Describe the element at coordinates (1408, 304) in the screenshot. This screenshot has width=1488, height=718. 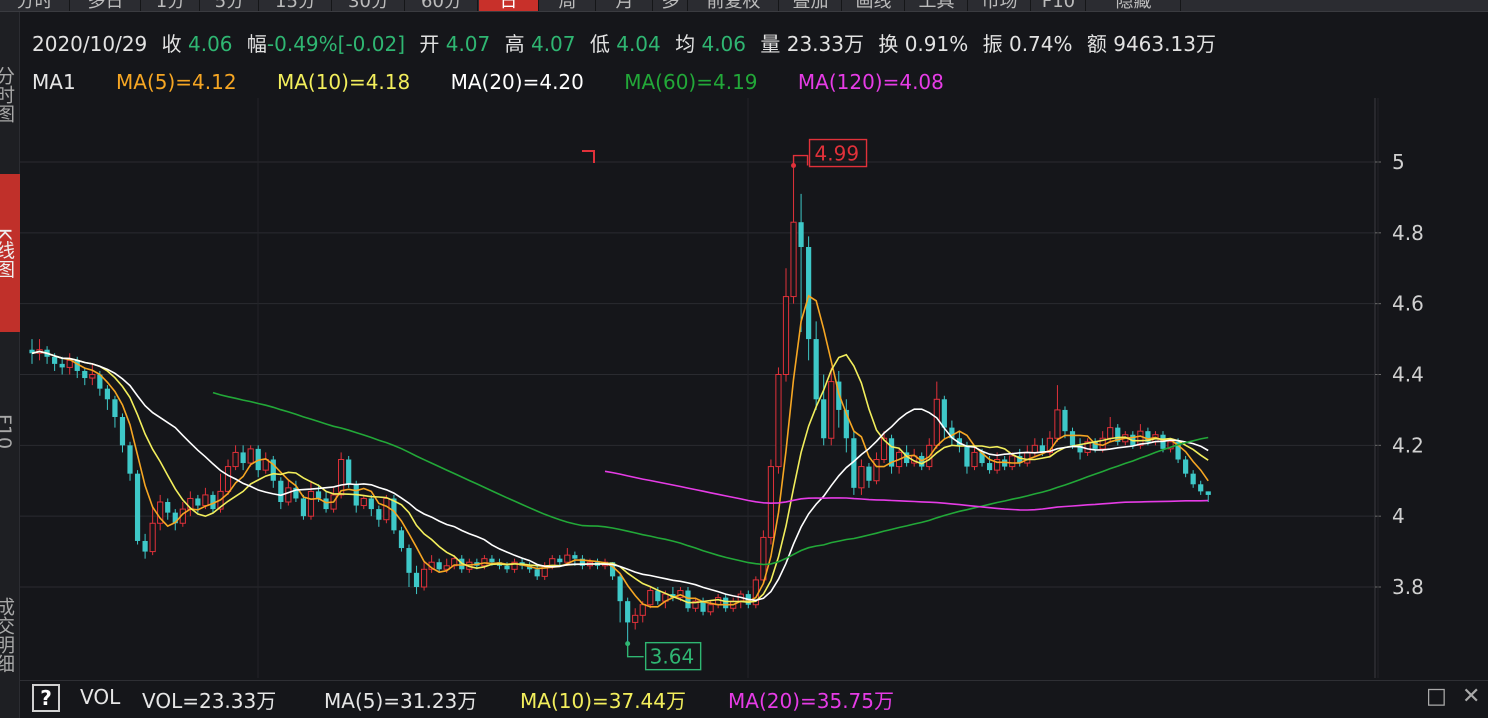
I see `price-tick-label: 4.6` at that location.